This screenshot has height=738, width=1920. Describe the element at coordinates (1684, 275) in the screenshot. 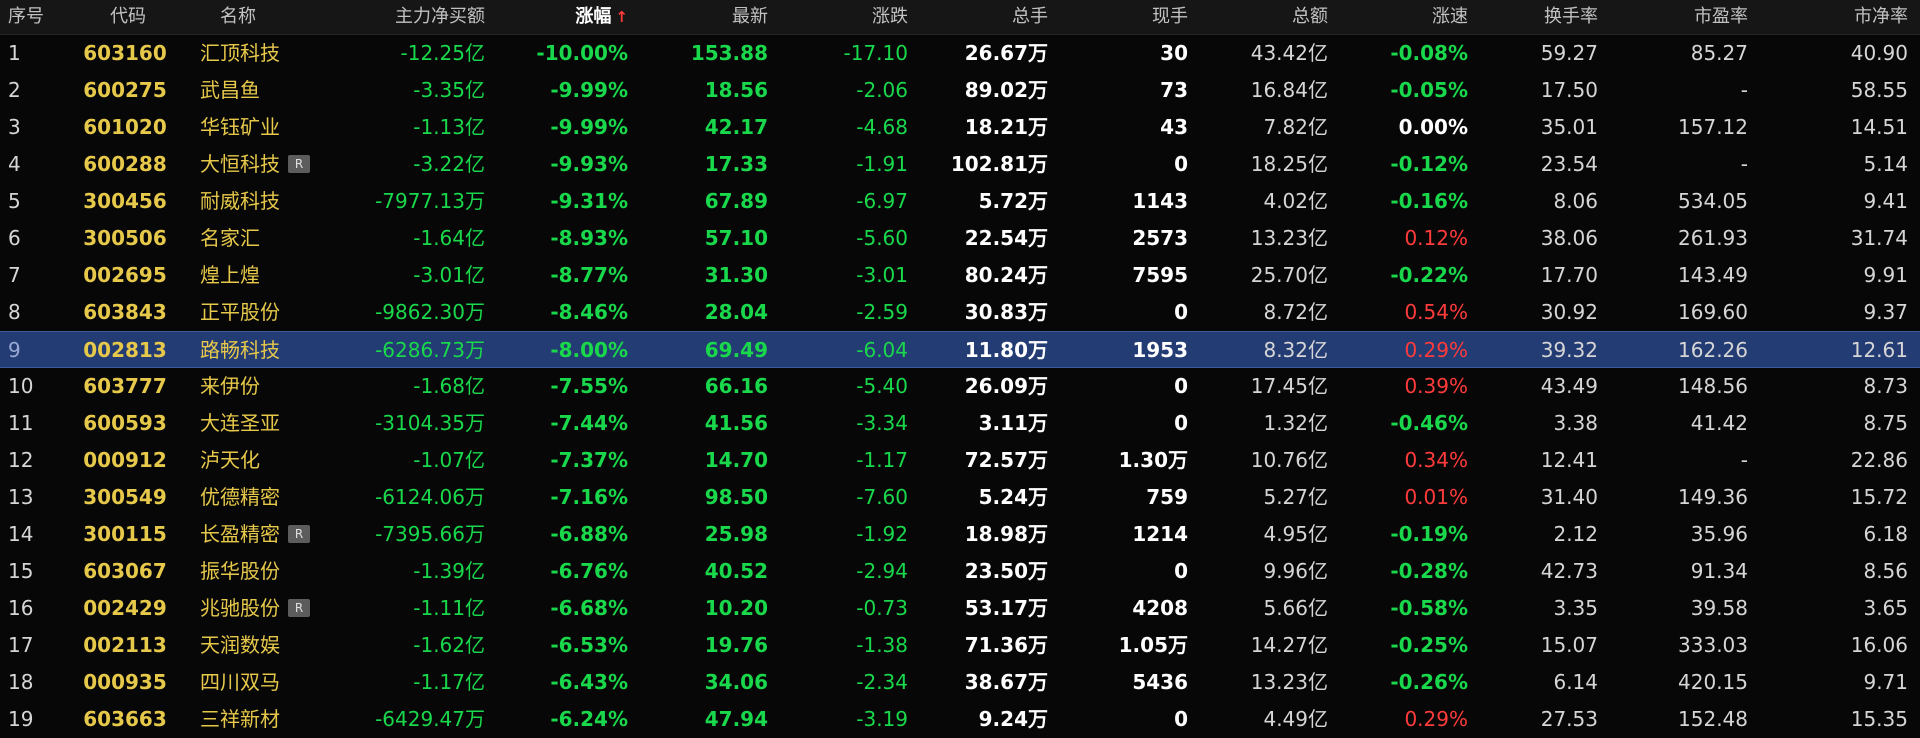

I see `cell-pe: 143.49` at that location.